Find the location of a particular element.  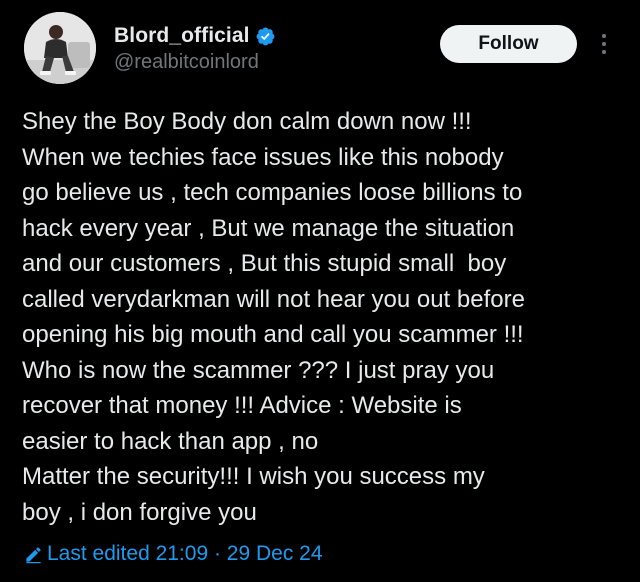

avatar is located at coordinates (60, 48).